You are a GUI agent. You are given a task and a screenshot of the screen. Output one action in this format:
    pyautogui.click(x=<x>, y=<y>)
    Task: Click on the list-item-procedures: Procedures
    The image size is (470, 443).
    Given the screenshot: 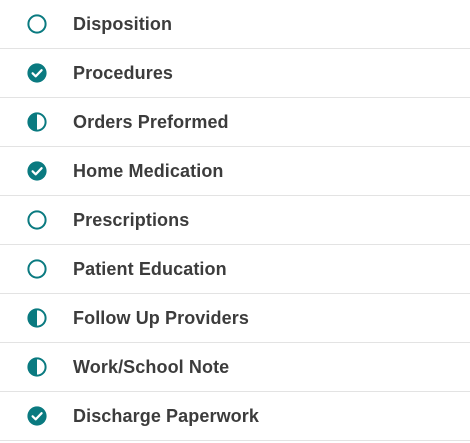 What is the action you would take?
    pyautogui.click(x=235, y=73)
    